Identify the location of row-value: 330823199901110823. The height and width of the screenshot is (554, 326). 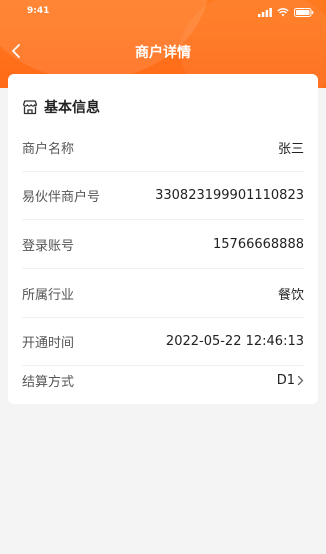
(229, 195).